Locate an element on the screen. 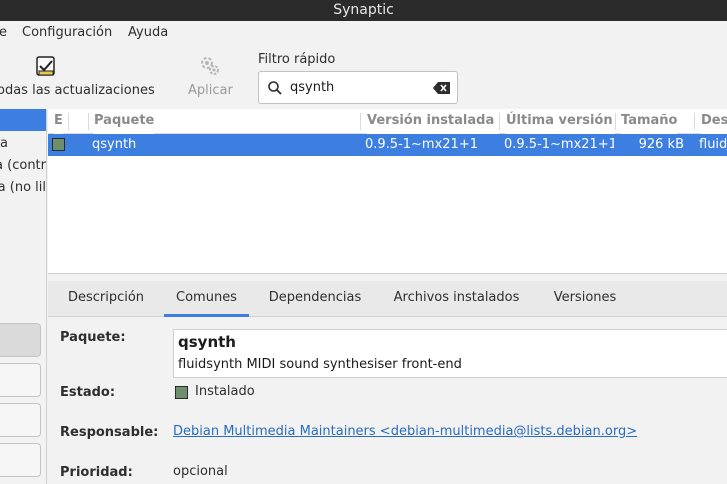  col-installed-version: Versión instalada is located at coordinates (433, 121).